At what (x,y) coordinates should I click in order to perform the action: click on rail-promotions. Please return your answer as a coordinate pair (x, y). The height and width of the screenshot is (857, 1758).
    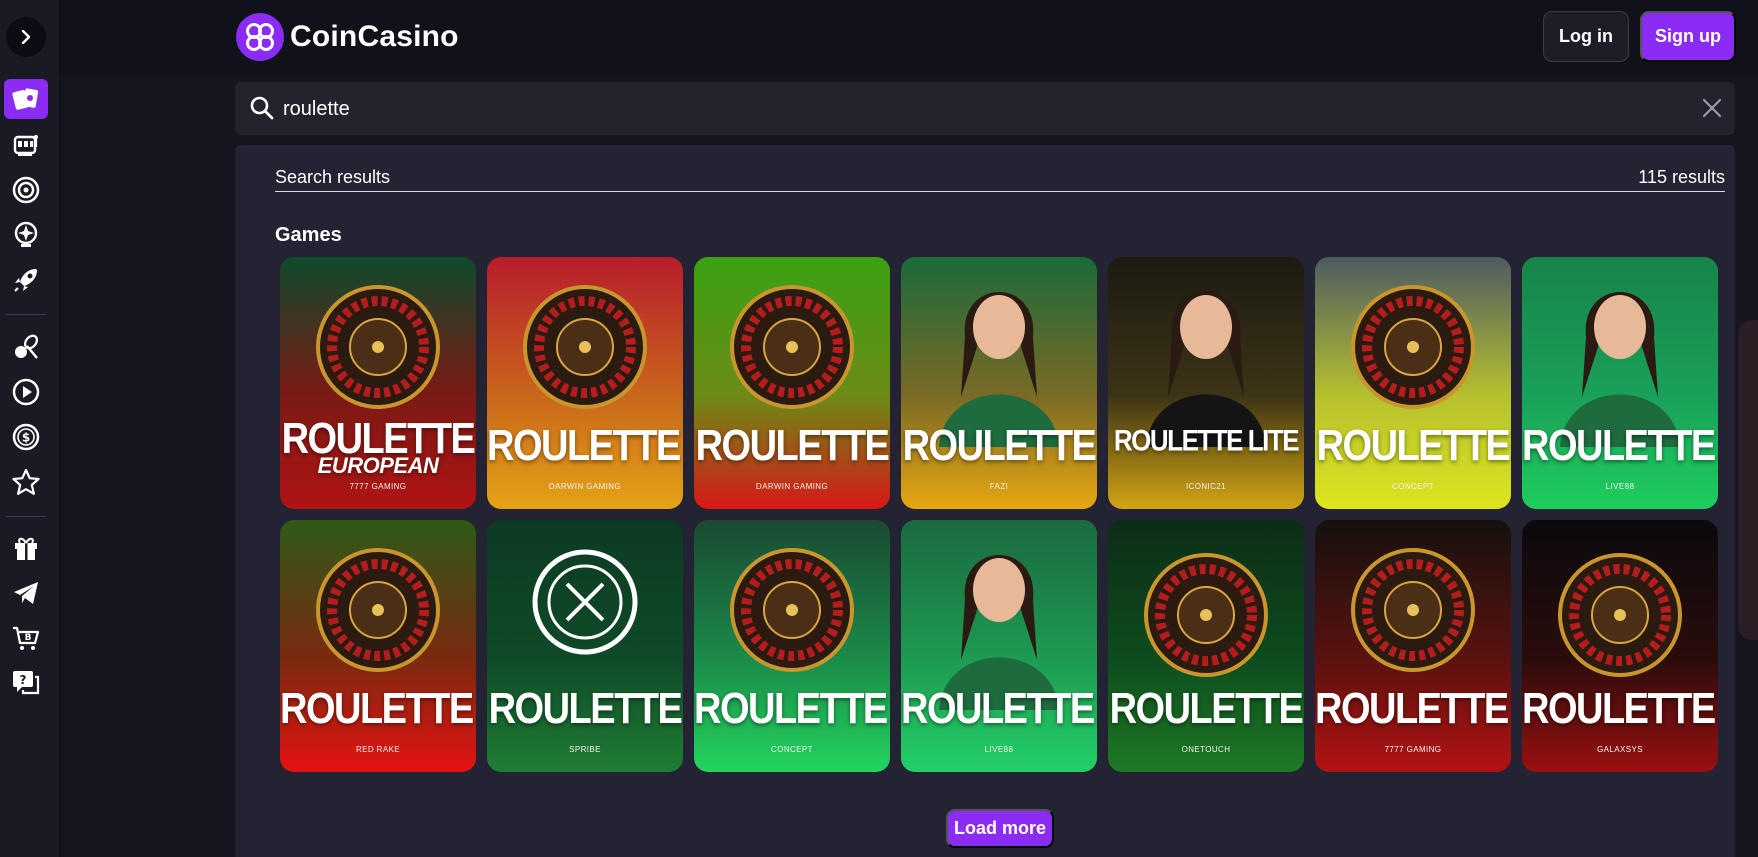
    Looking at the image, I should click on (26, 548).